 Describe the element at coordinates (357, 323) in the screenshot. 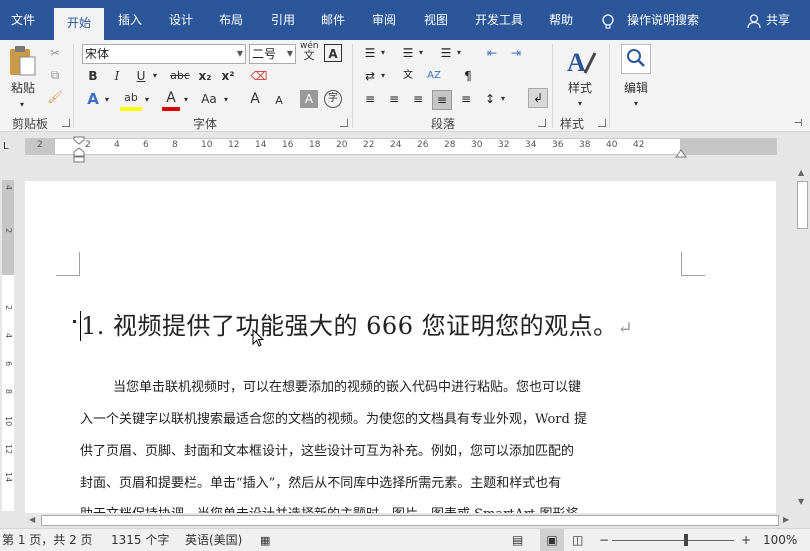

I see `heading-text: 1. 视频提供了功能强大的 666 您证明您的观点。↵` at that location.